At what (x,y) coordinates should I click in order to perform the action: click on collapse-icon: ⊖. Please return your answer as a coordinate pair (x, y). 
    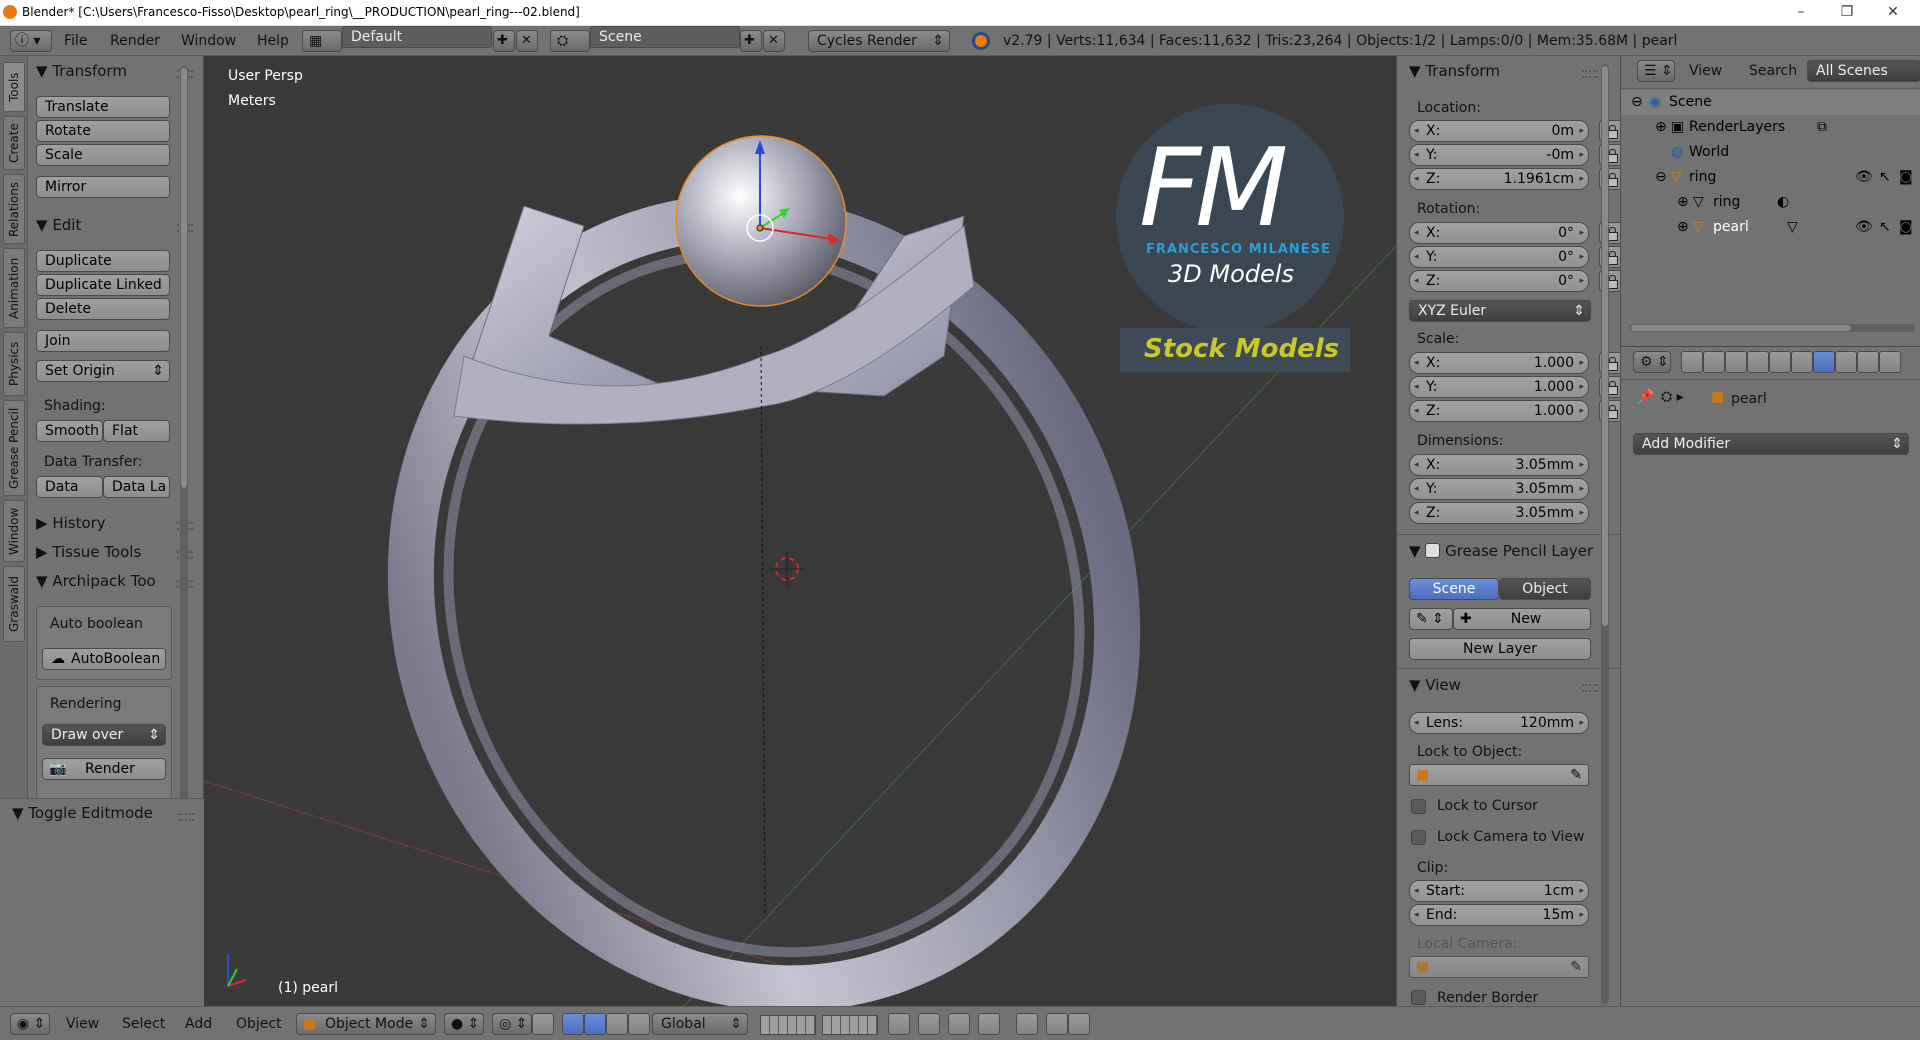
    Looking at the image, I should click on (1637, 102).